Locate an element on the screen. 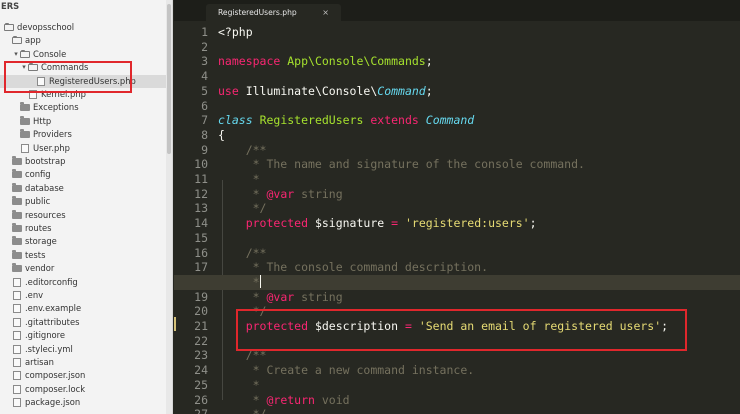 This screenshot has height=414, width=740. code-line: * The console command description. is located at coordinates (479, 267).